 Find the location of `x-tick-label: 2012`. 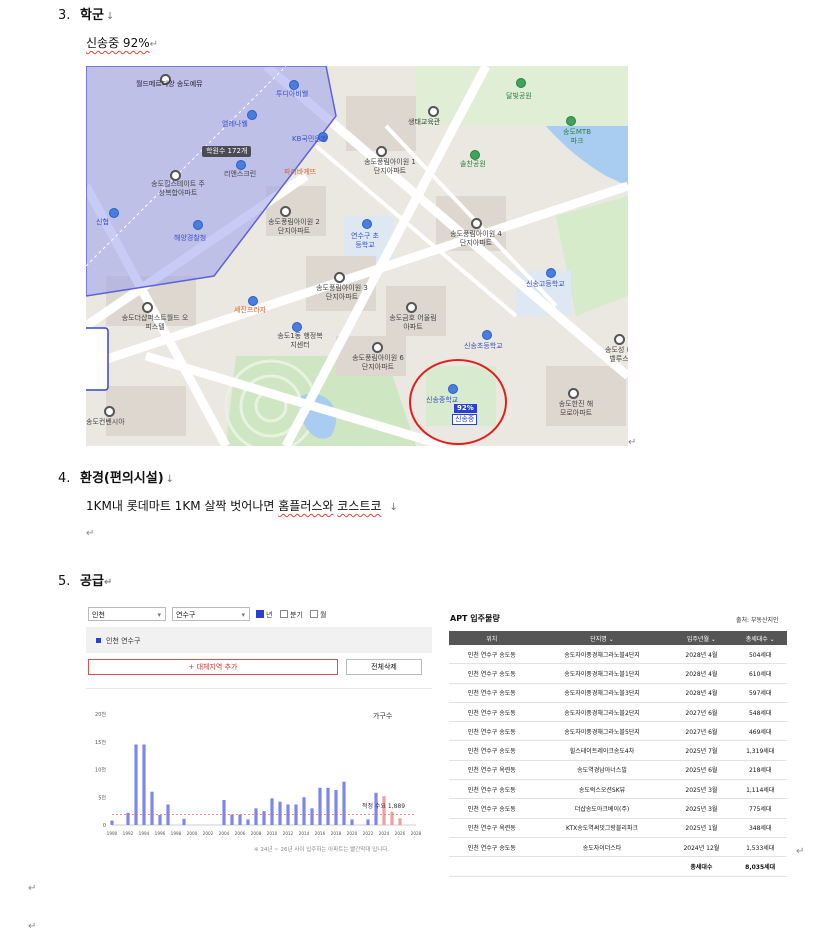

x-tick-label: 2012 is located at coordinates (288, 833).